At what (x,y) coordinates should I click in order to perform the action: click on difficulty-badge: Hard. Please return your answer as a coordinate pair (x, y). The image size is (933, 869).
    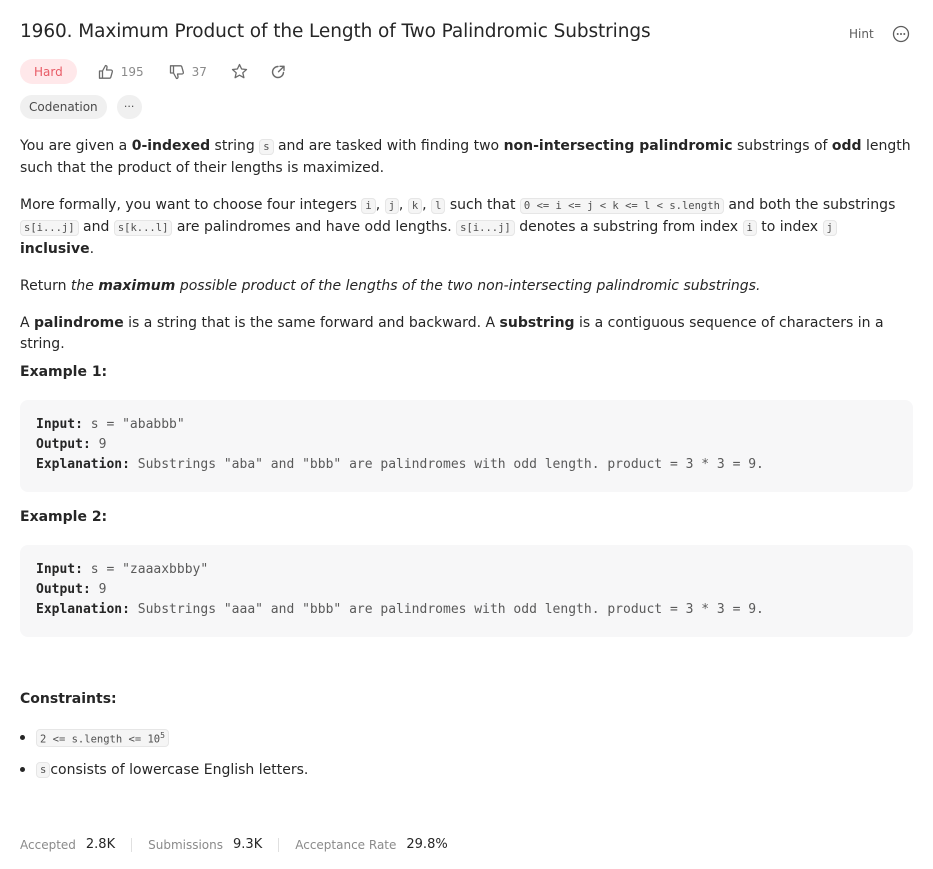
    Looking at the image, I should click on (48, 71).